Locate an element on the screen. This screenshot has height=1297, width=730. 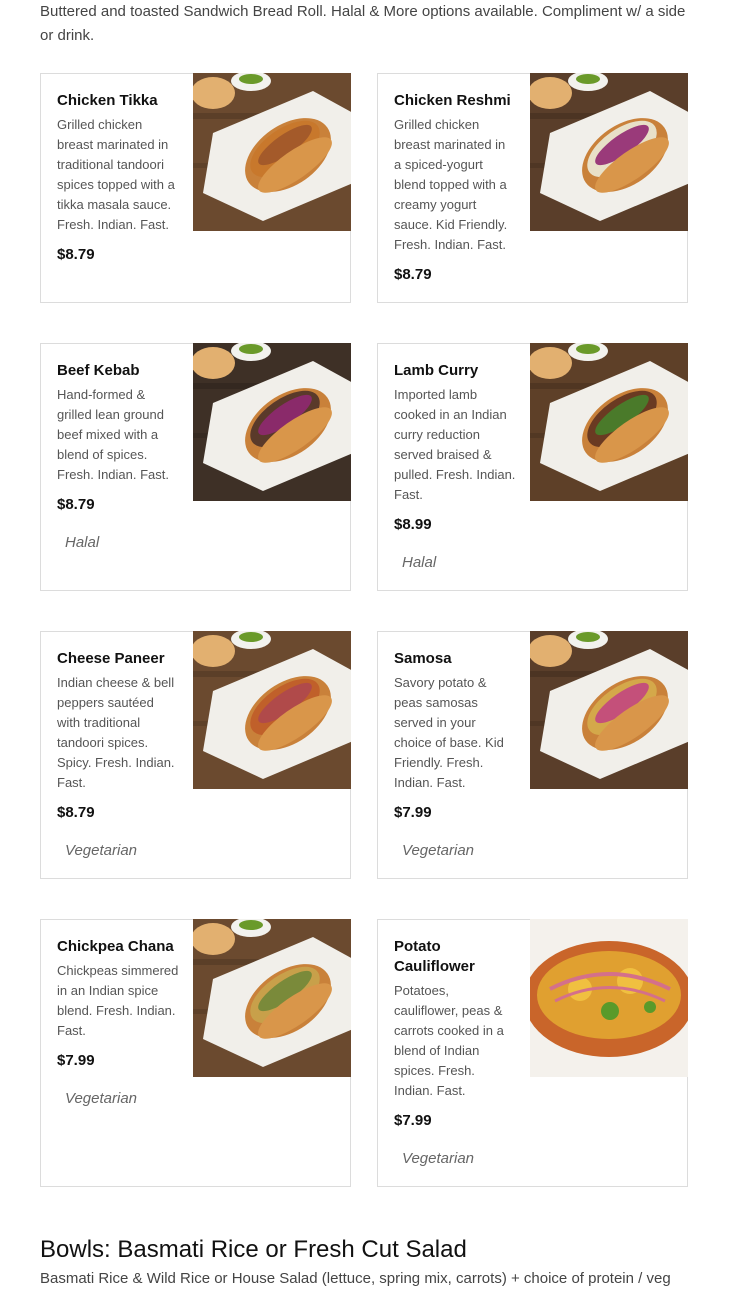
item-name: Chicken Reshmi is located at coordinates (452, 100).